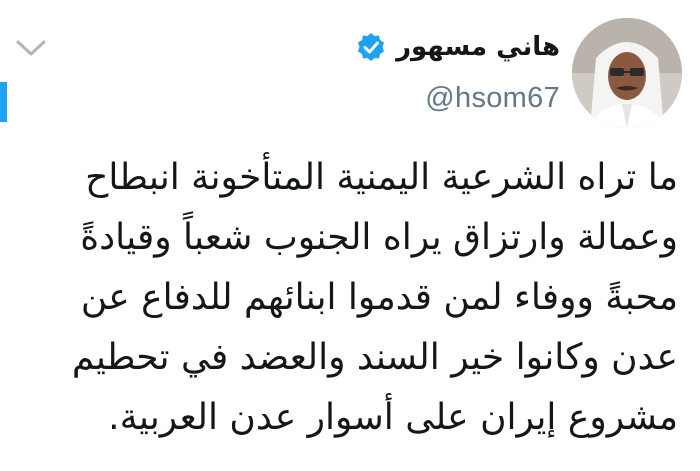  What do you see at coordinates (393, 417) in the screenshot?
I see `tweet-text-line: مشروع إيران على أسوار عدن العربية.` at bounding box center [393, 417].